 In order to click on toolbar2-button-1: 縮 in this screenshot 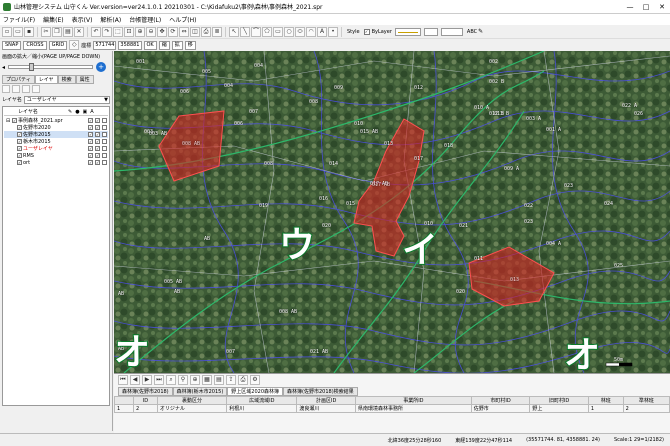, I will do `click(164, 45)`.